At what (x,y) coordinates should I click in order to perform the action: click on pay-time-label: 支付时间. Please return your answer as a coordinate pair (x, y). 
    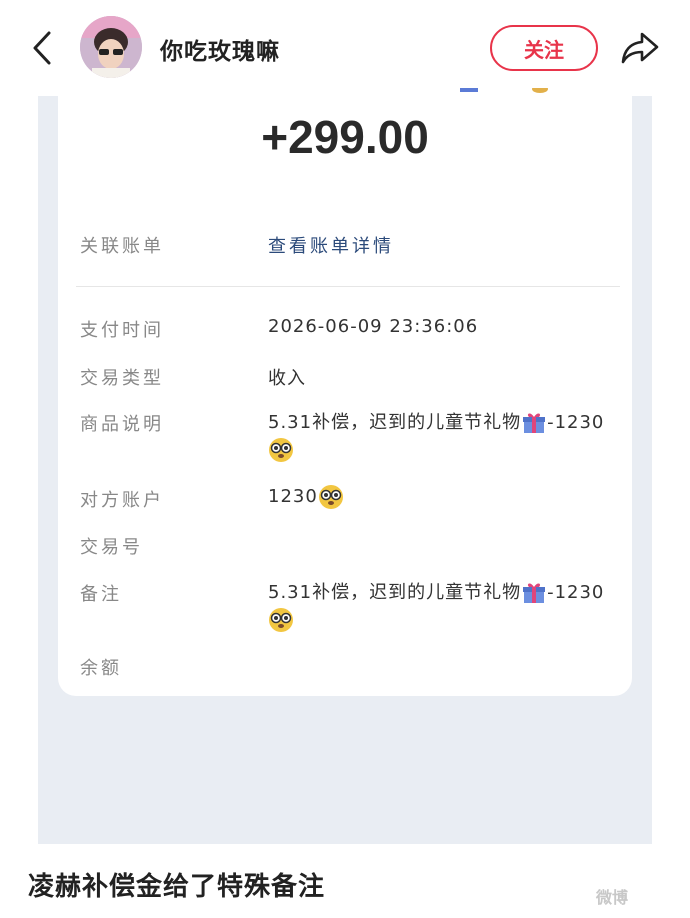
    Looking at the image, I should click on (122, 330).